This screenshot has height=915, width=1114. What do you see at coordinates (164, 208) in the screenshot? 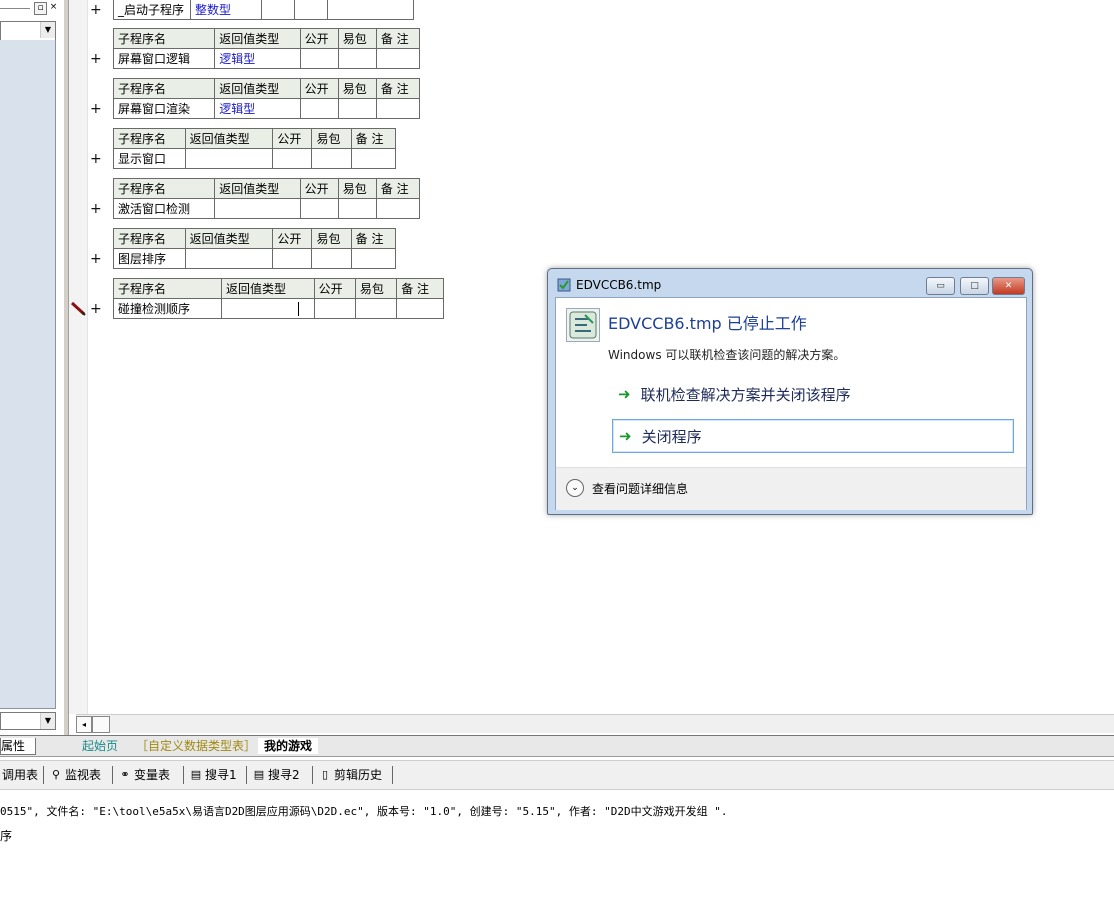
I see `sub-name-cell: 激活窗口检测` at bounding box center [164, 208].